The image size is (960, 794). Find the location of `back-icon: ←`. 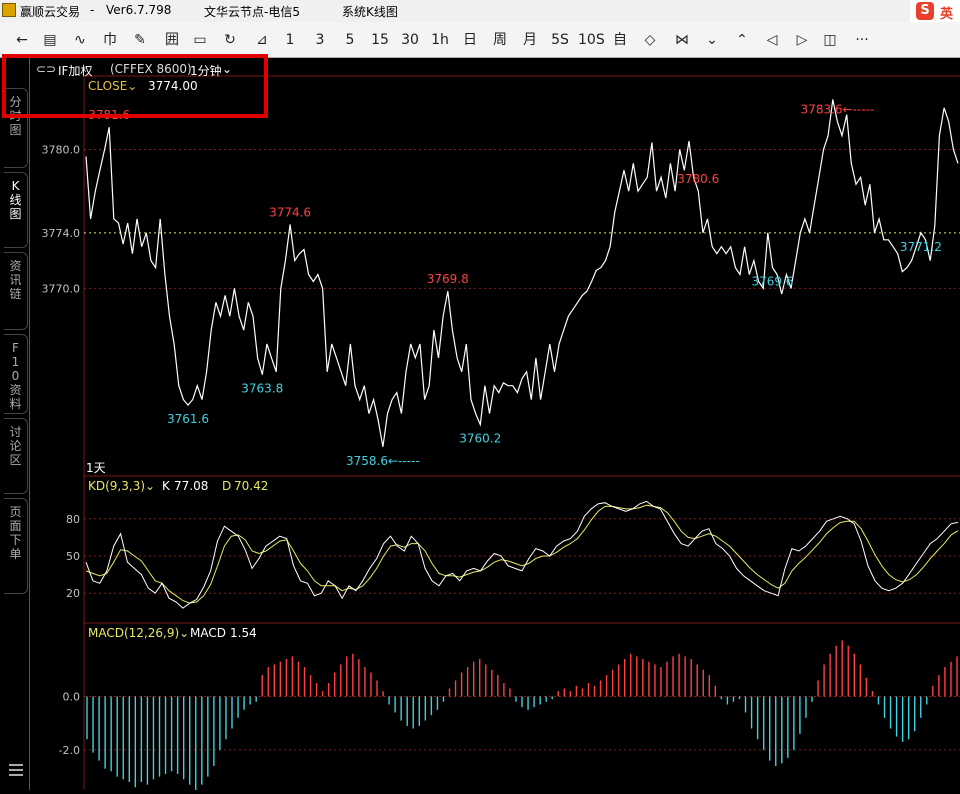

back-icon: ← is located at coordinates (22, 40).